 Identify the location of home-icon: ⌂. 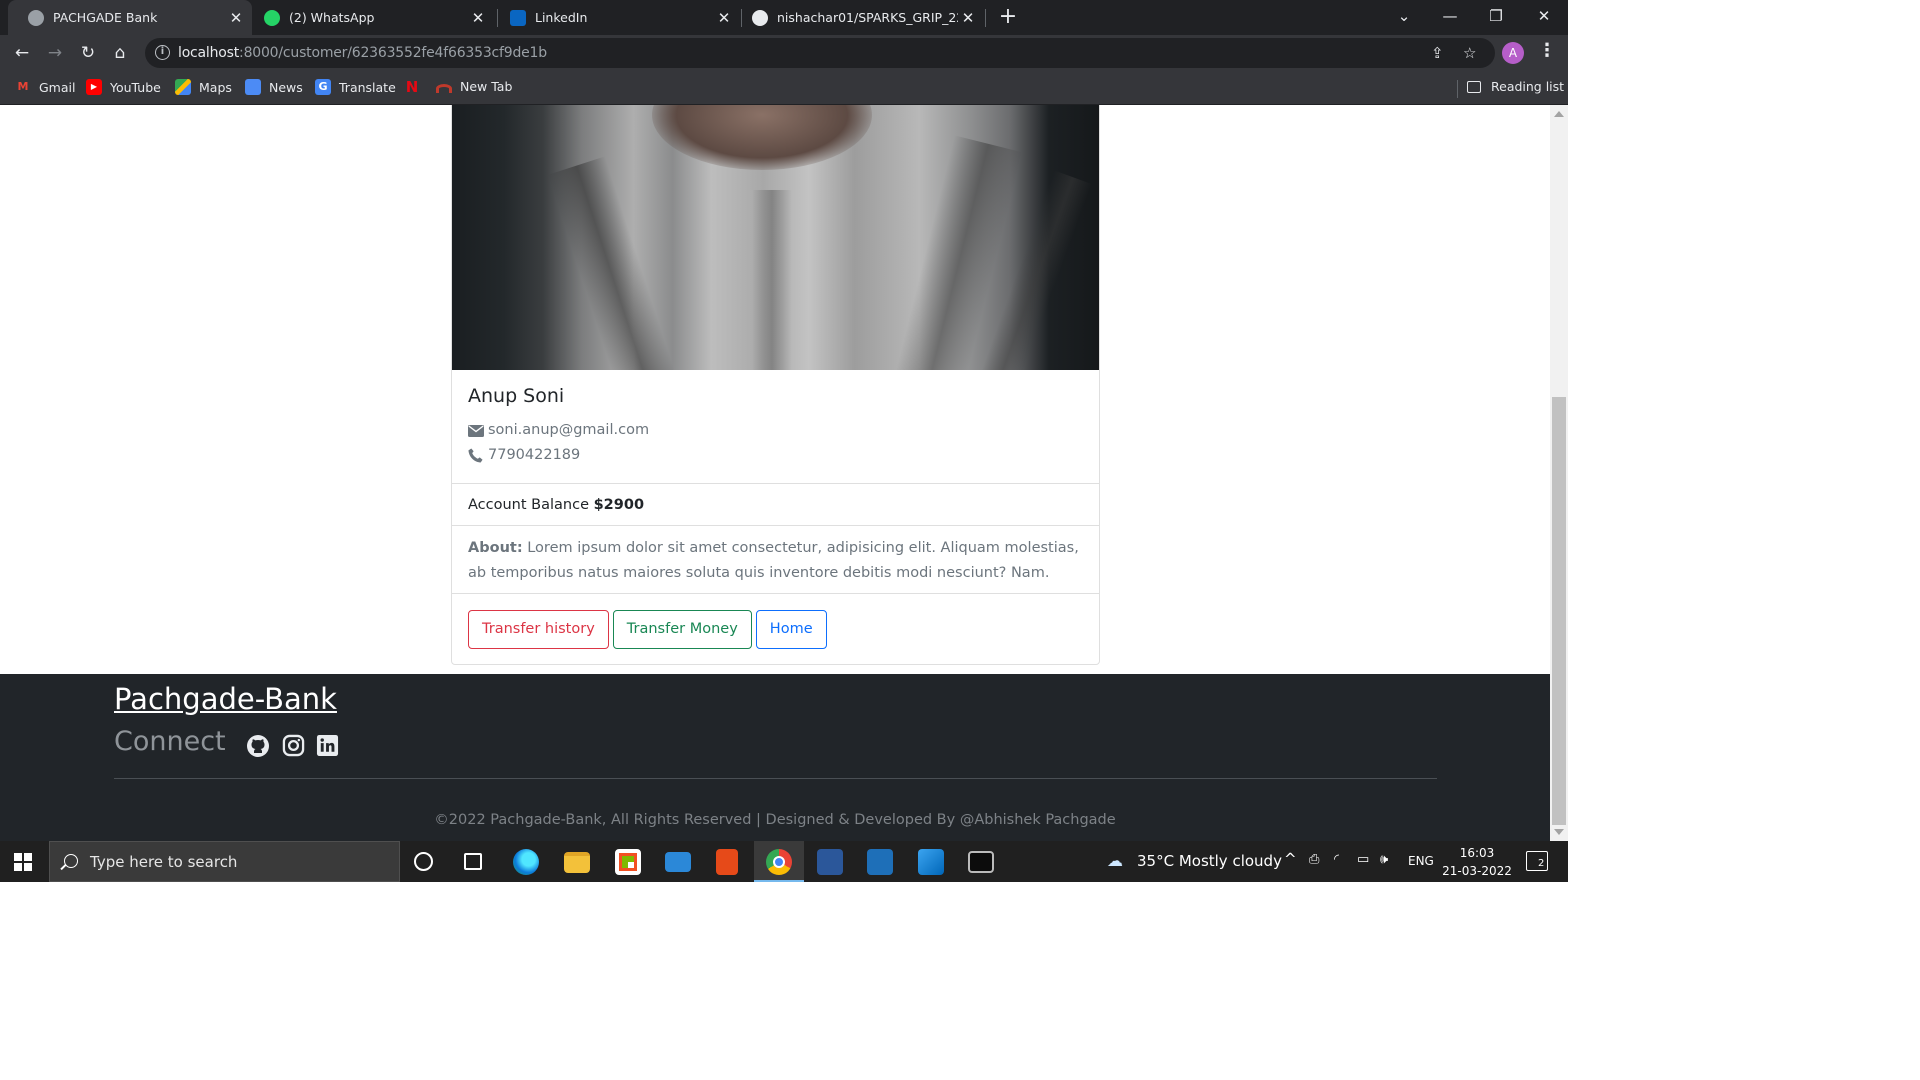
(120, 53).